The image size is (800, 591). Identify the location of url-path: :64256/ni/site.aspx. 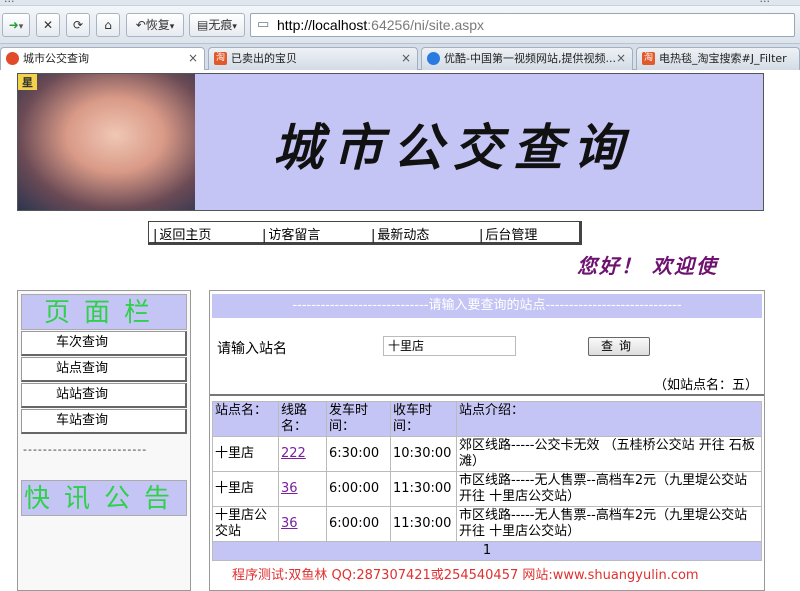
(426, 25).